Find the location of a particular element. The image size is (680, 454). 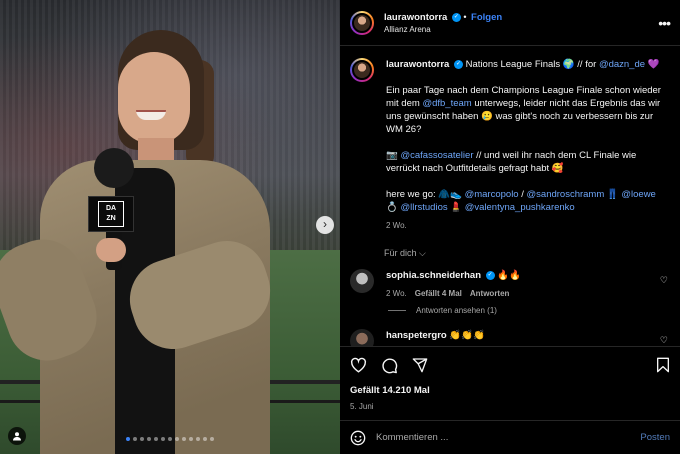

mention-link: @valentyna_pushkarenko is located at coordinates (520, 207).